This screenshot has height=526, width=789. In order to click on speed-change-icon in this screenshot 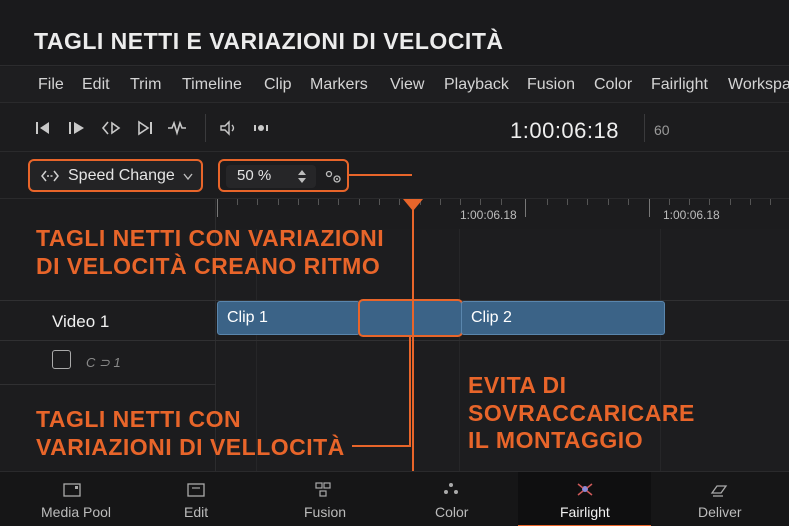, I will do `click(50, 176)`.